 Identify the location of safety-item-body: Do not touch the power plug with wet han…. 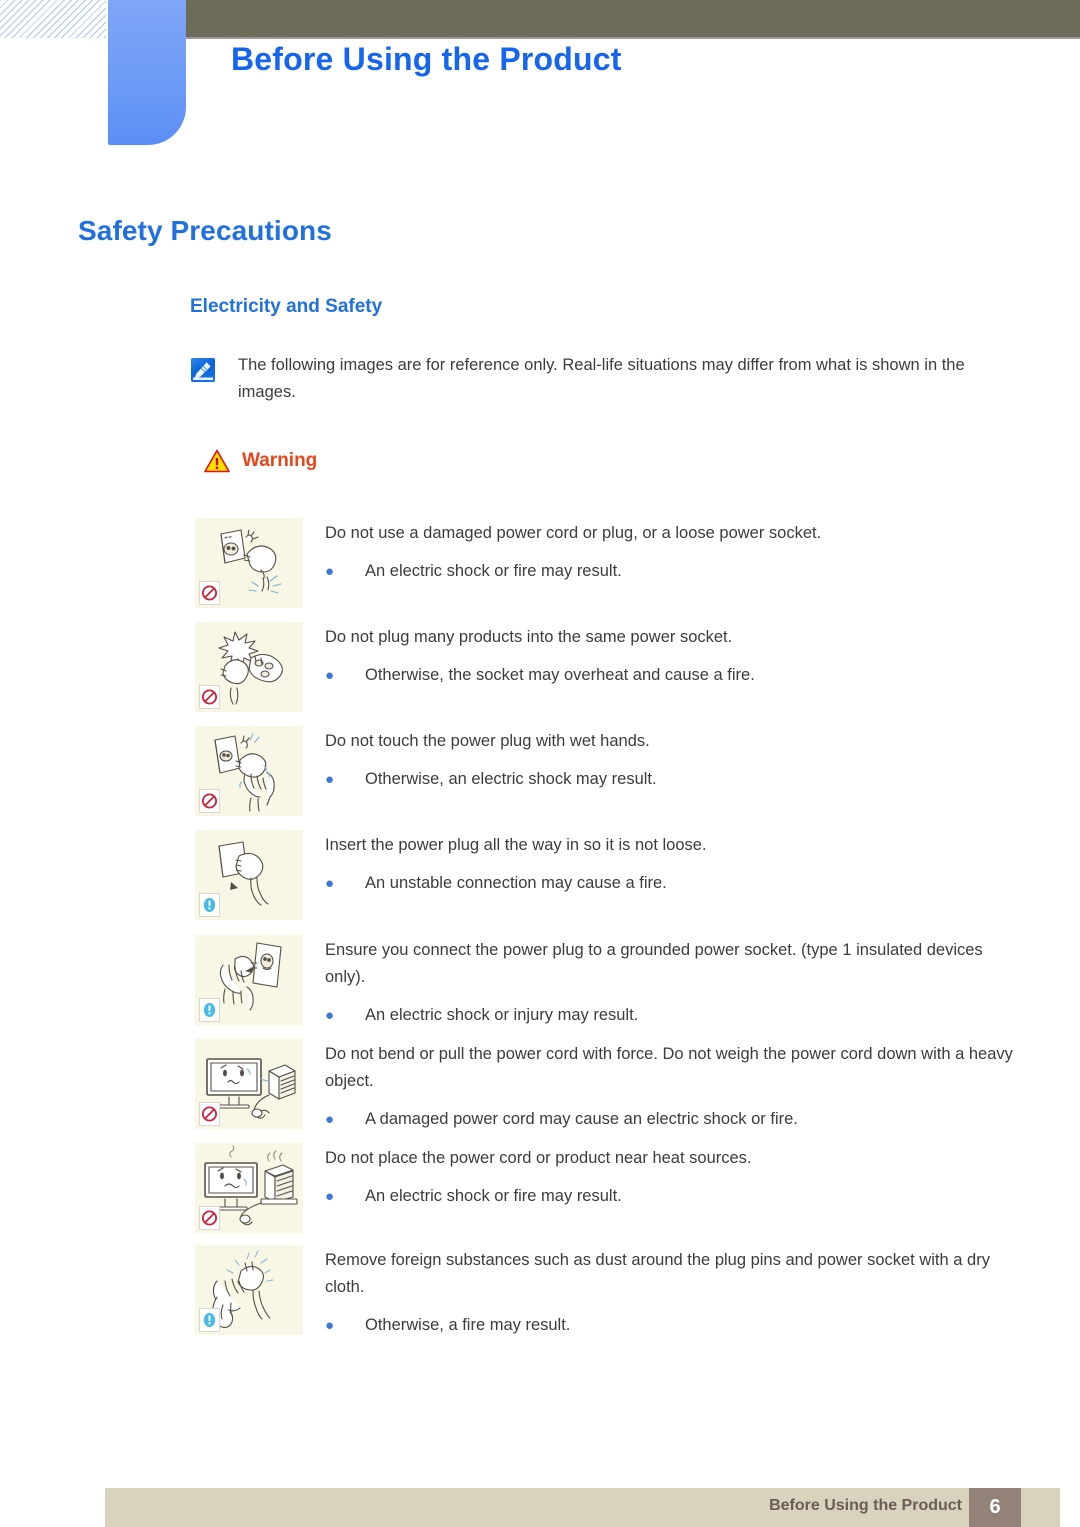
(675, 759).